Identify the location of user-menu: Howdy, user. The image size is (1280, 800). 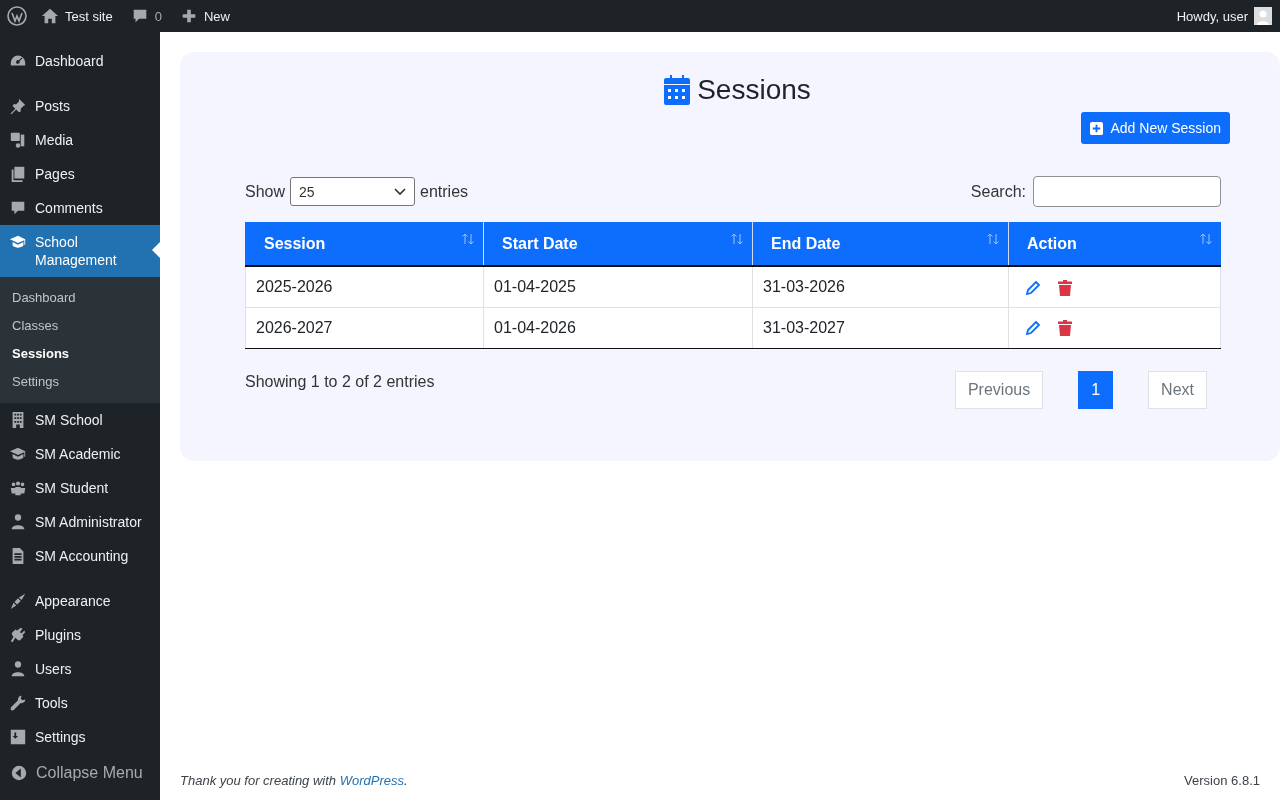
(1224, 16).